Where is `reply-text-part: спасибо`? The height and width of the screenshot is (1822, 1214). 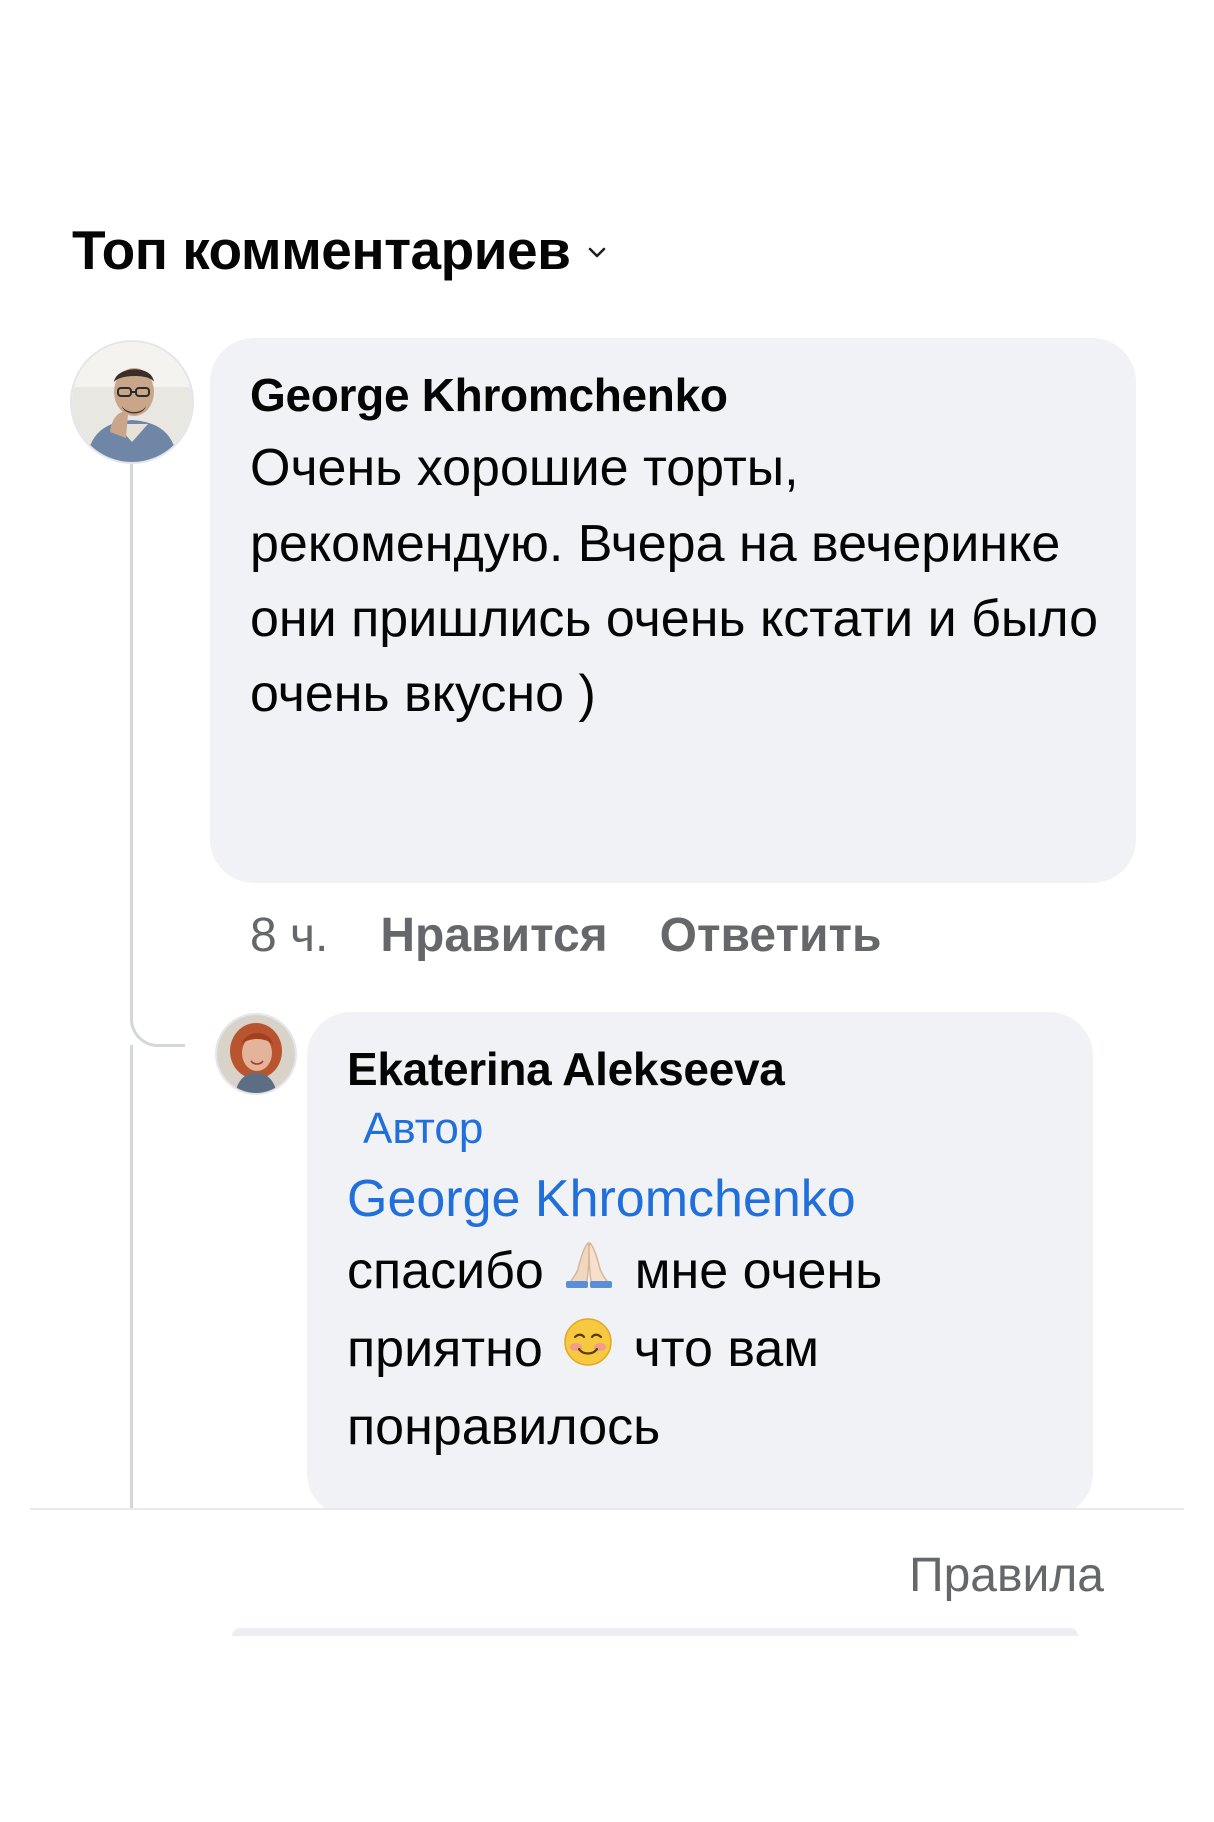 reply-text-part: спасибо is located at coordinates (445, 1271).